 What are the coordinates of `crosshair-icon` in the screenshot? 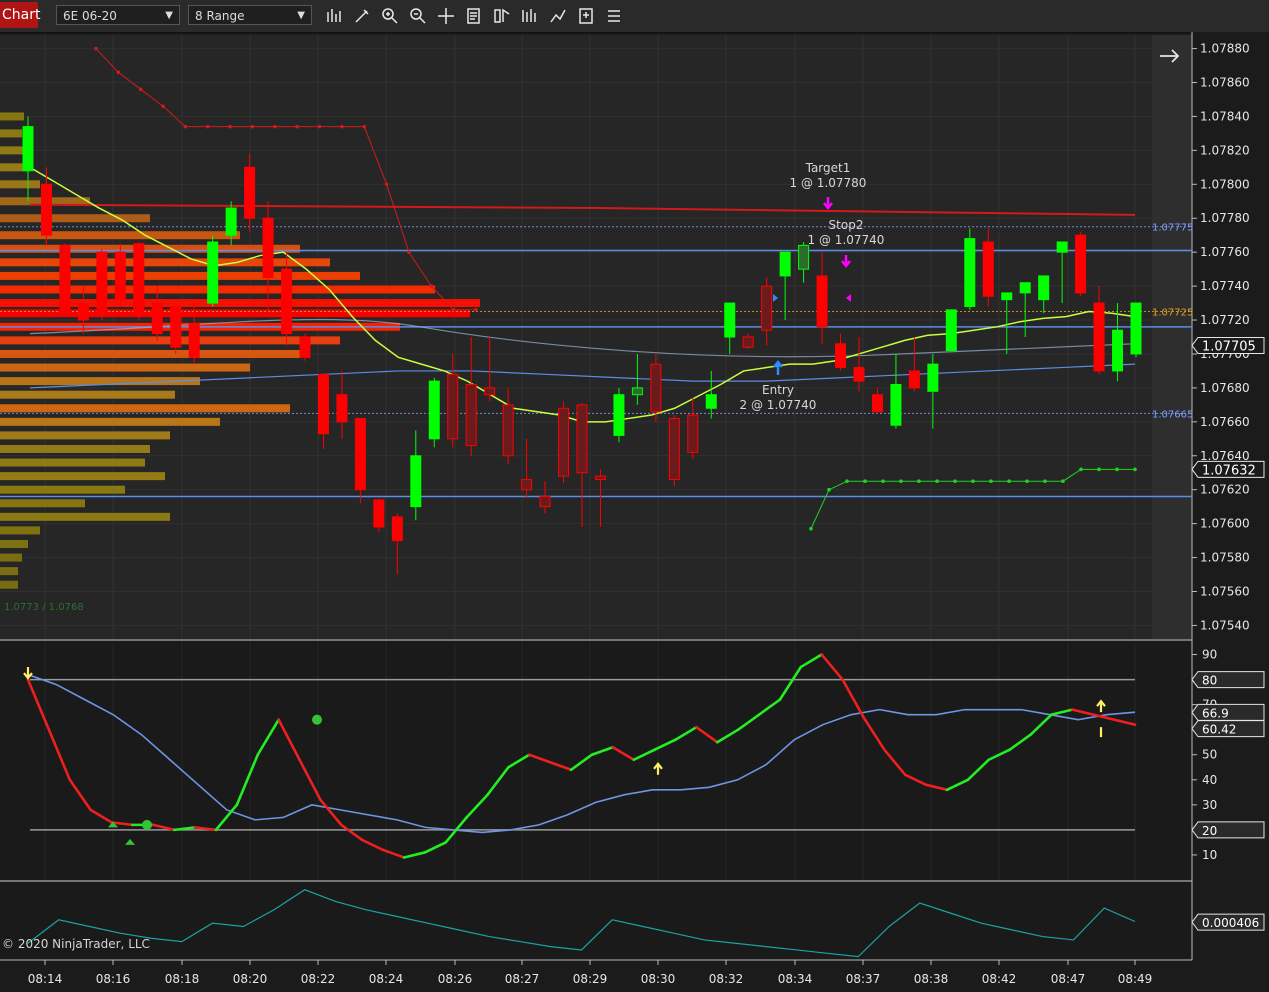 It's located at (446, 16).